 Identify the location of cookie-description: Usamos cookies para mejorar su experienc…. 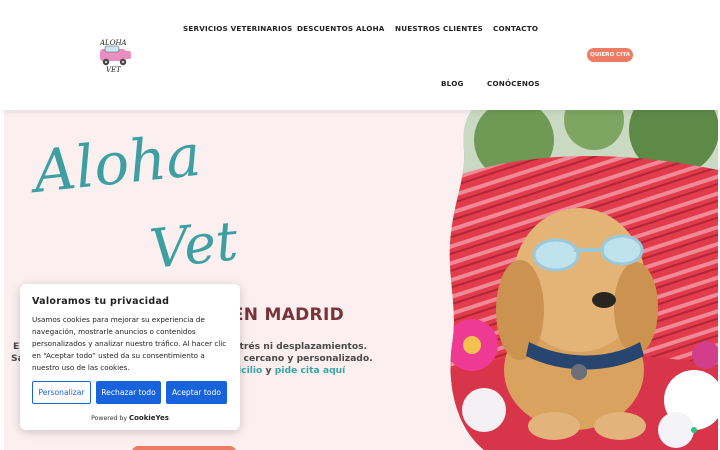
(129, 343).